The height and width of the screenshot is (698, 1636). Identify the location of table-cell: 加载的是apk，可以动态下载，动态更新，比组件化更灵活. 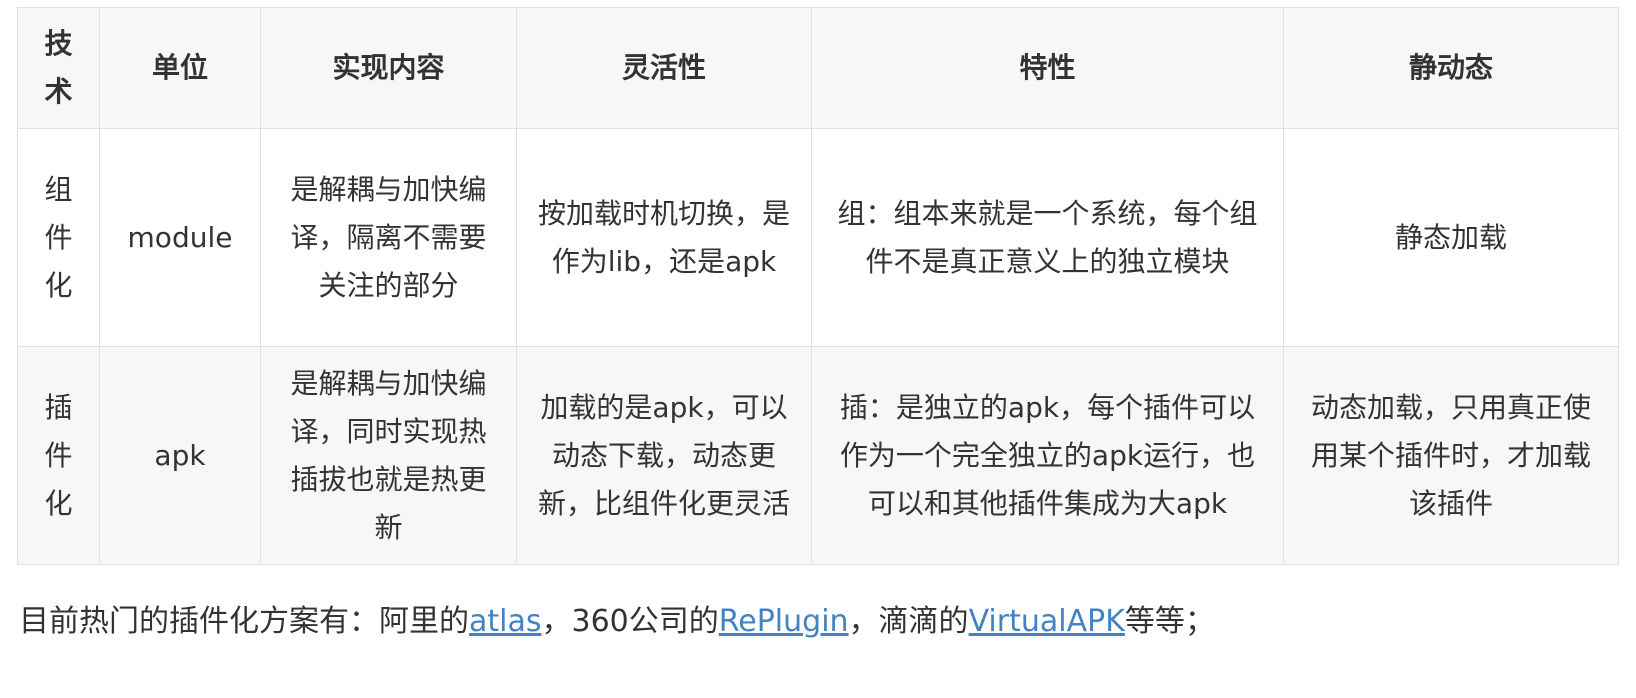
(664, 455).